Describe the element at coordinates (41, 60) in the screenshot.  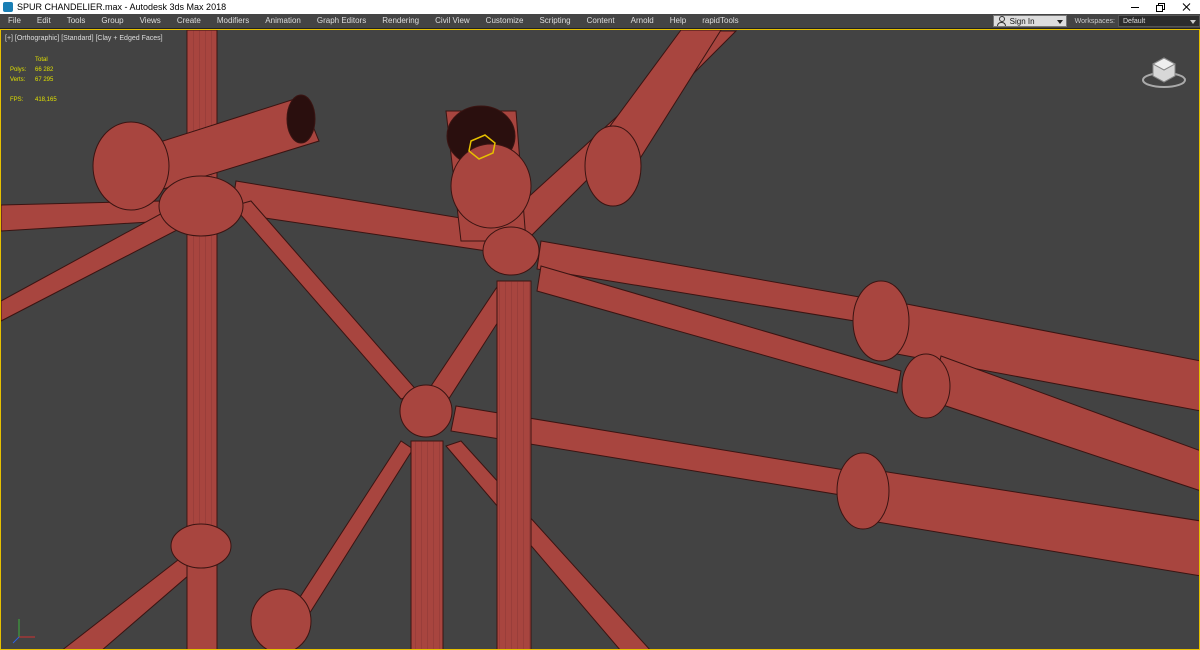
I see `stats-header: Total` at that location.